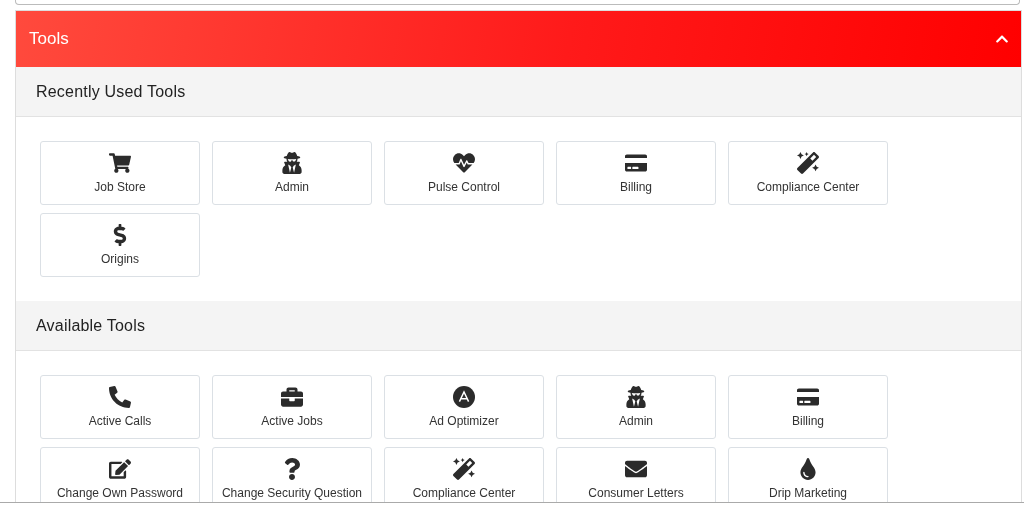 The width and height of the screenshot is (1024, 506). What do you see at coordinates (111, 91) in the screenshot?
I see `section-title: Recently Used Tools` at bounding box center [111, 91].